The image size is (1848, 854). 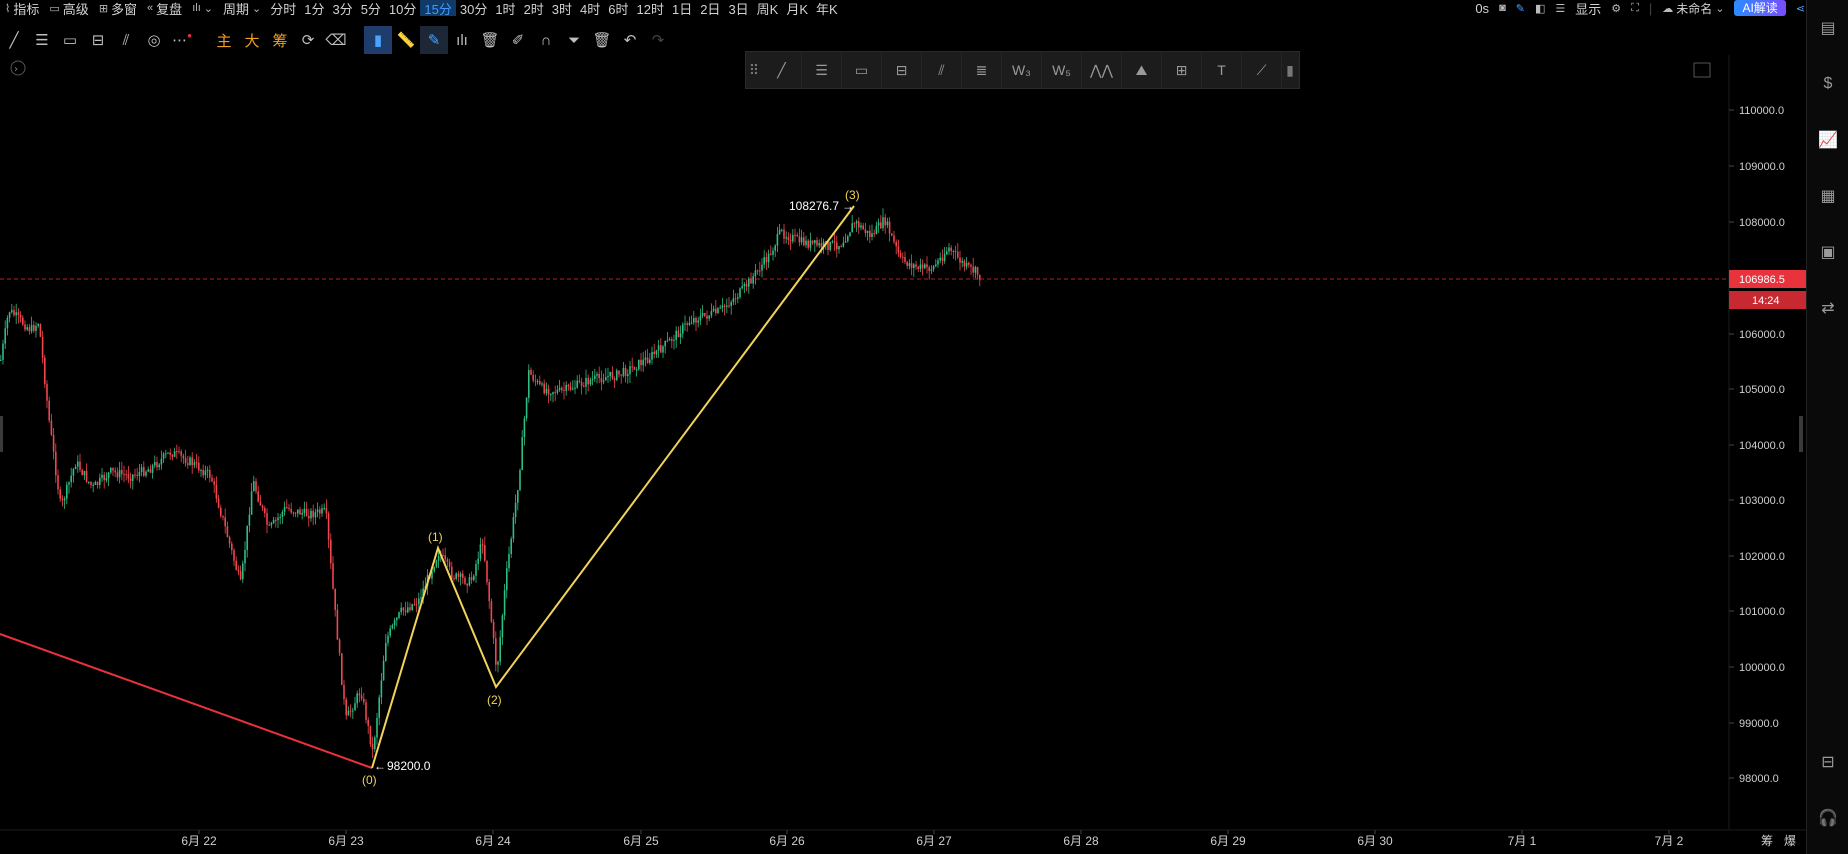 What do you see at coordinates (202, 8) in the screenshot?
I see `chart-type-menu: ılı ⌄` at bounding box center [202, 8].